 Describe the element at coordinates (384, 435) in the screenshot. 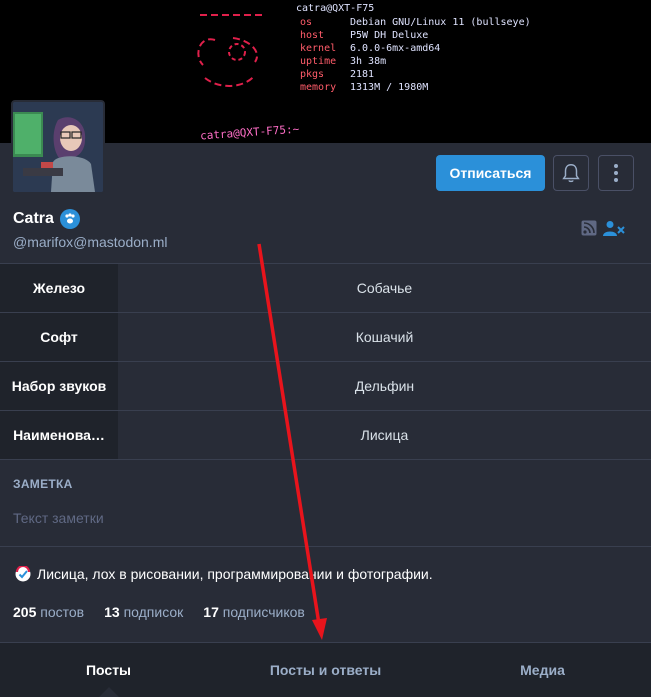

I see `field-value: Лисица` at that location.